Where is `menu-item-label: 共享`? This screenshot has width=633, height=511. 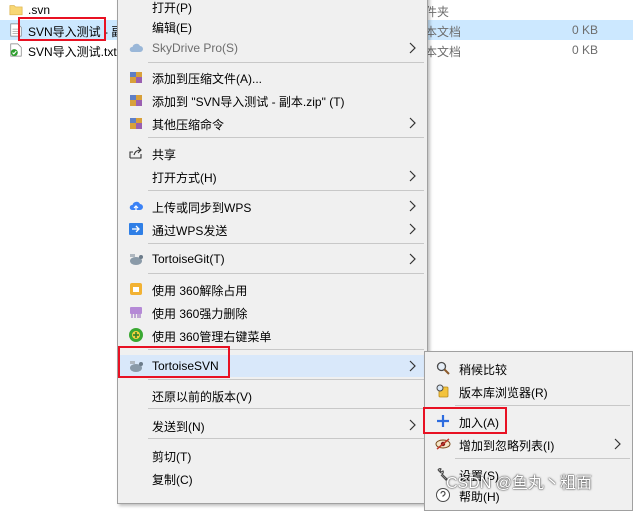 menu-item-label: 共享 is located at coordinates (164, 155).